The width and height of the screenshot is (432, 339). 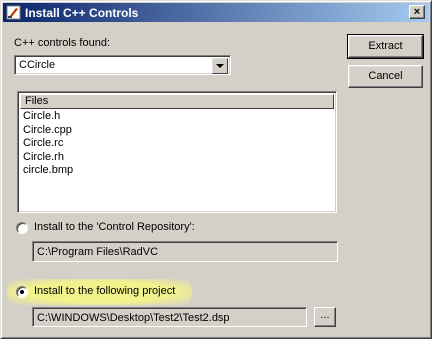 What do you see at coordinates (122, 65) in the screenshot?
I see `controls-dropdown: CCircle` at bounding box center [122, 65].